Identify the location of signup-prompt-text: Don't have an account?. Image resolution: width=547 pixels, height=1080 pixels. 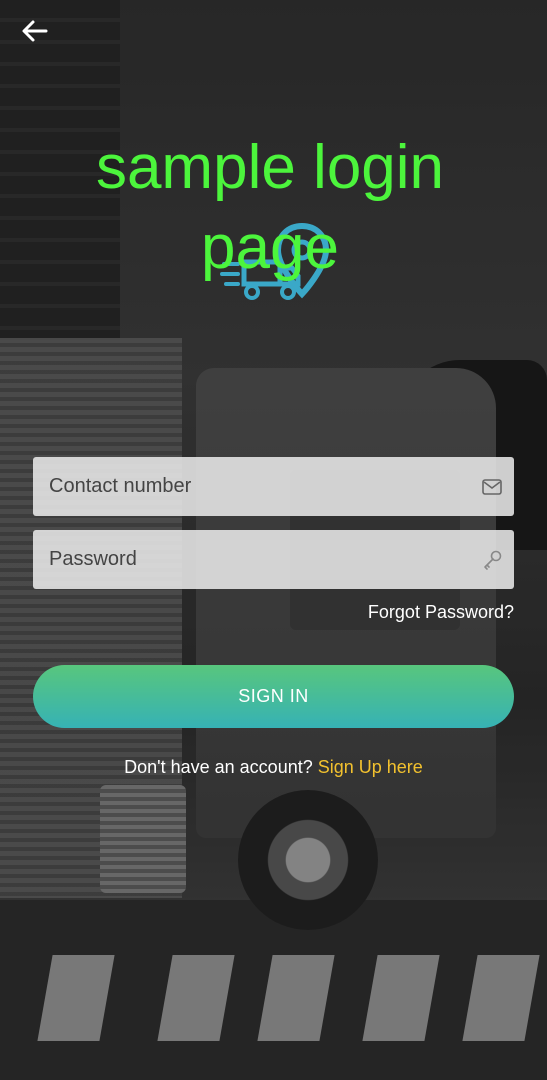
(218, 767).